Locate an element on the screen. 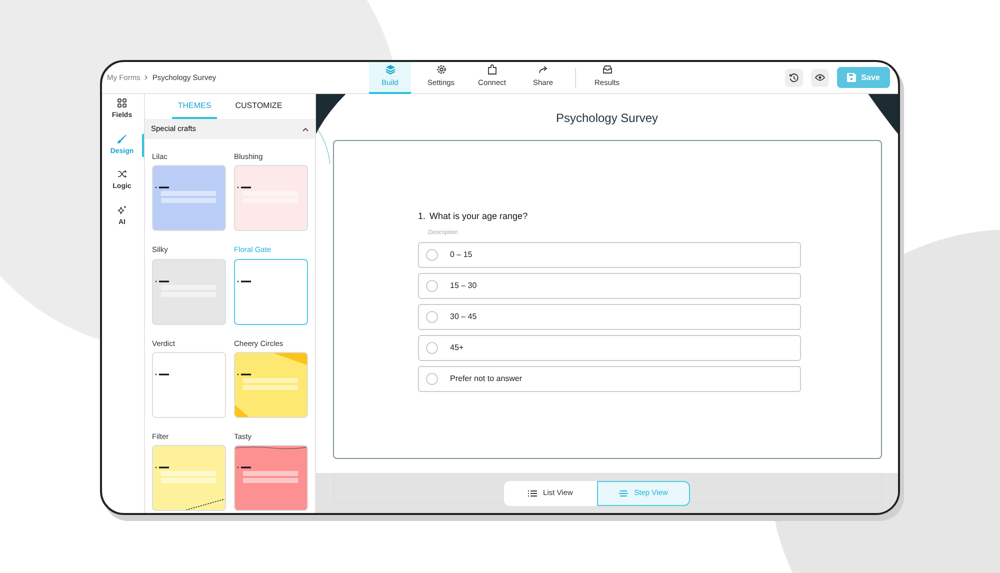  answer-option: 0 – 15 is located at coordinates (609, 255).